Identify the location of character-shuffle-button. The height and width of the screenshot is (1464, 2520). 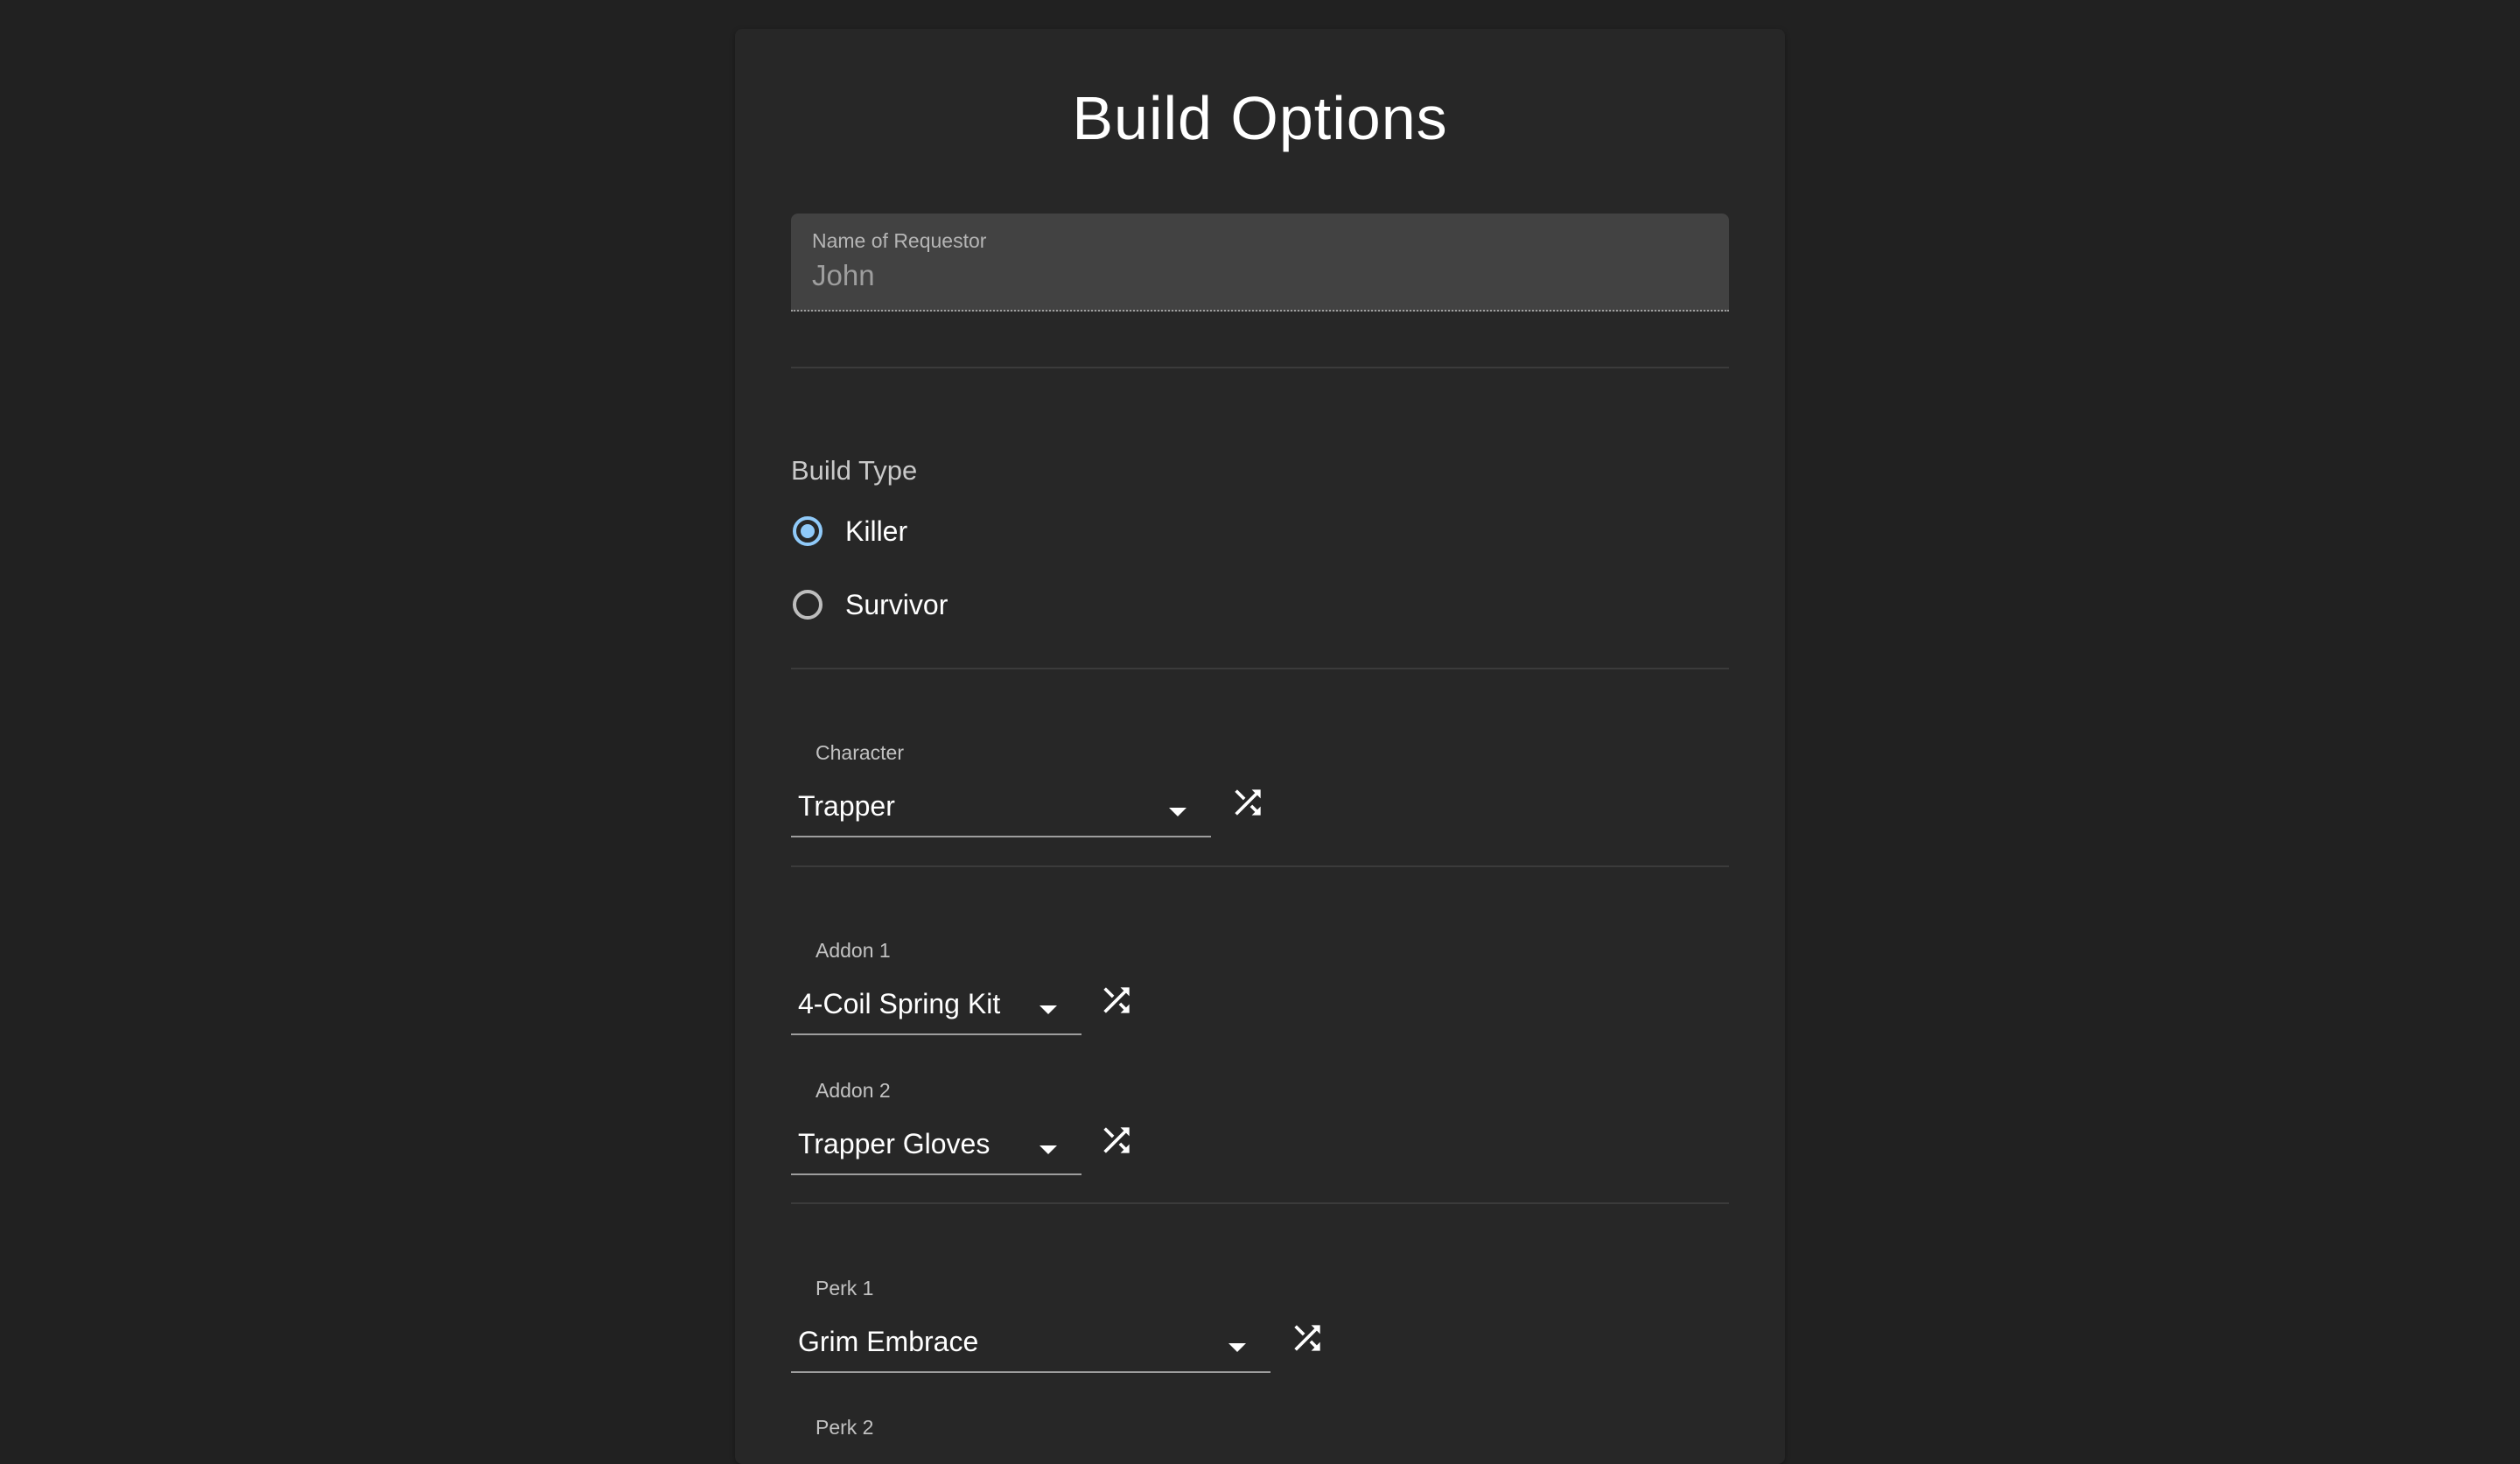
(1247, 803).